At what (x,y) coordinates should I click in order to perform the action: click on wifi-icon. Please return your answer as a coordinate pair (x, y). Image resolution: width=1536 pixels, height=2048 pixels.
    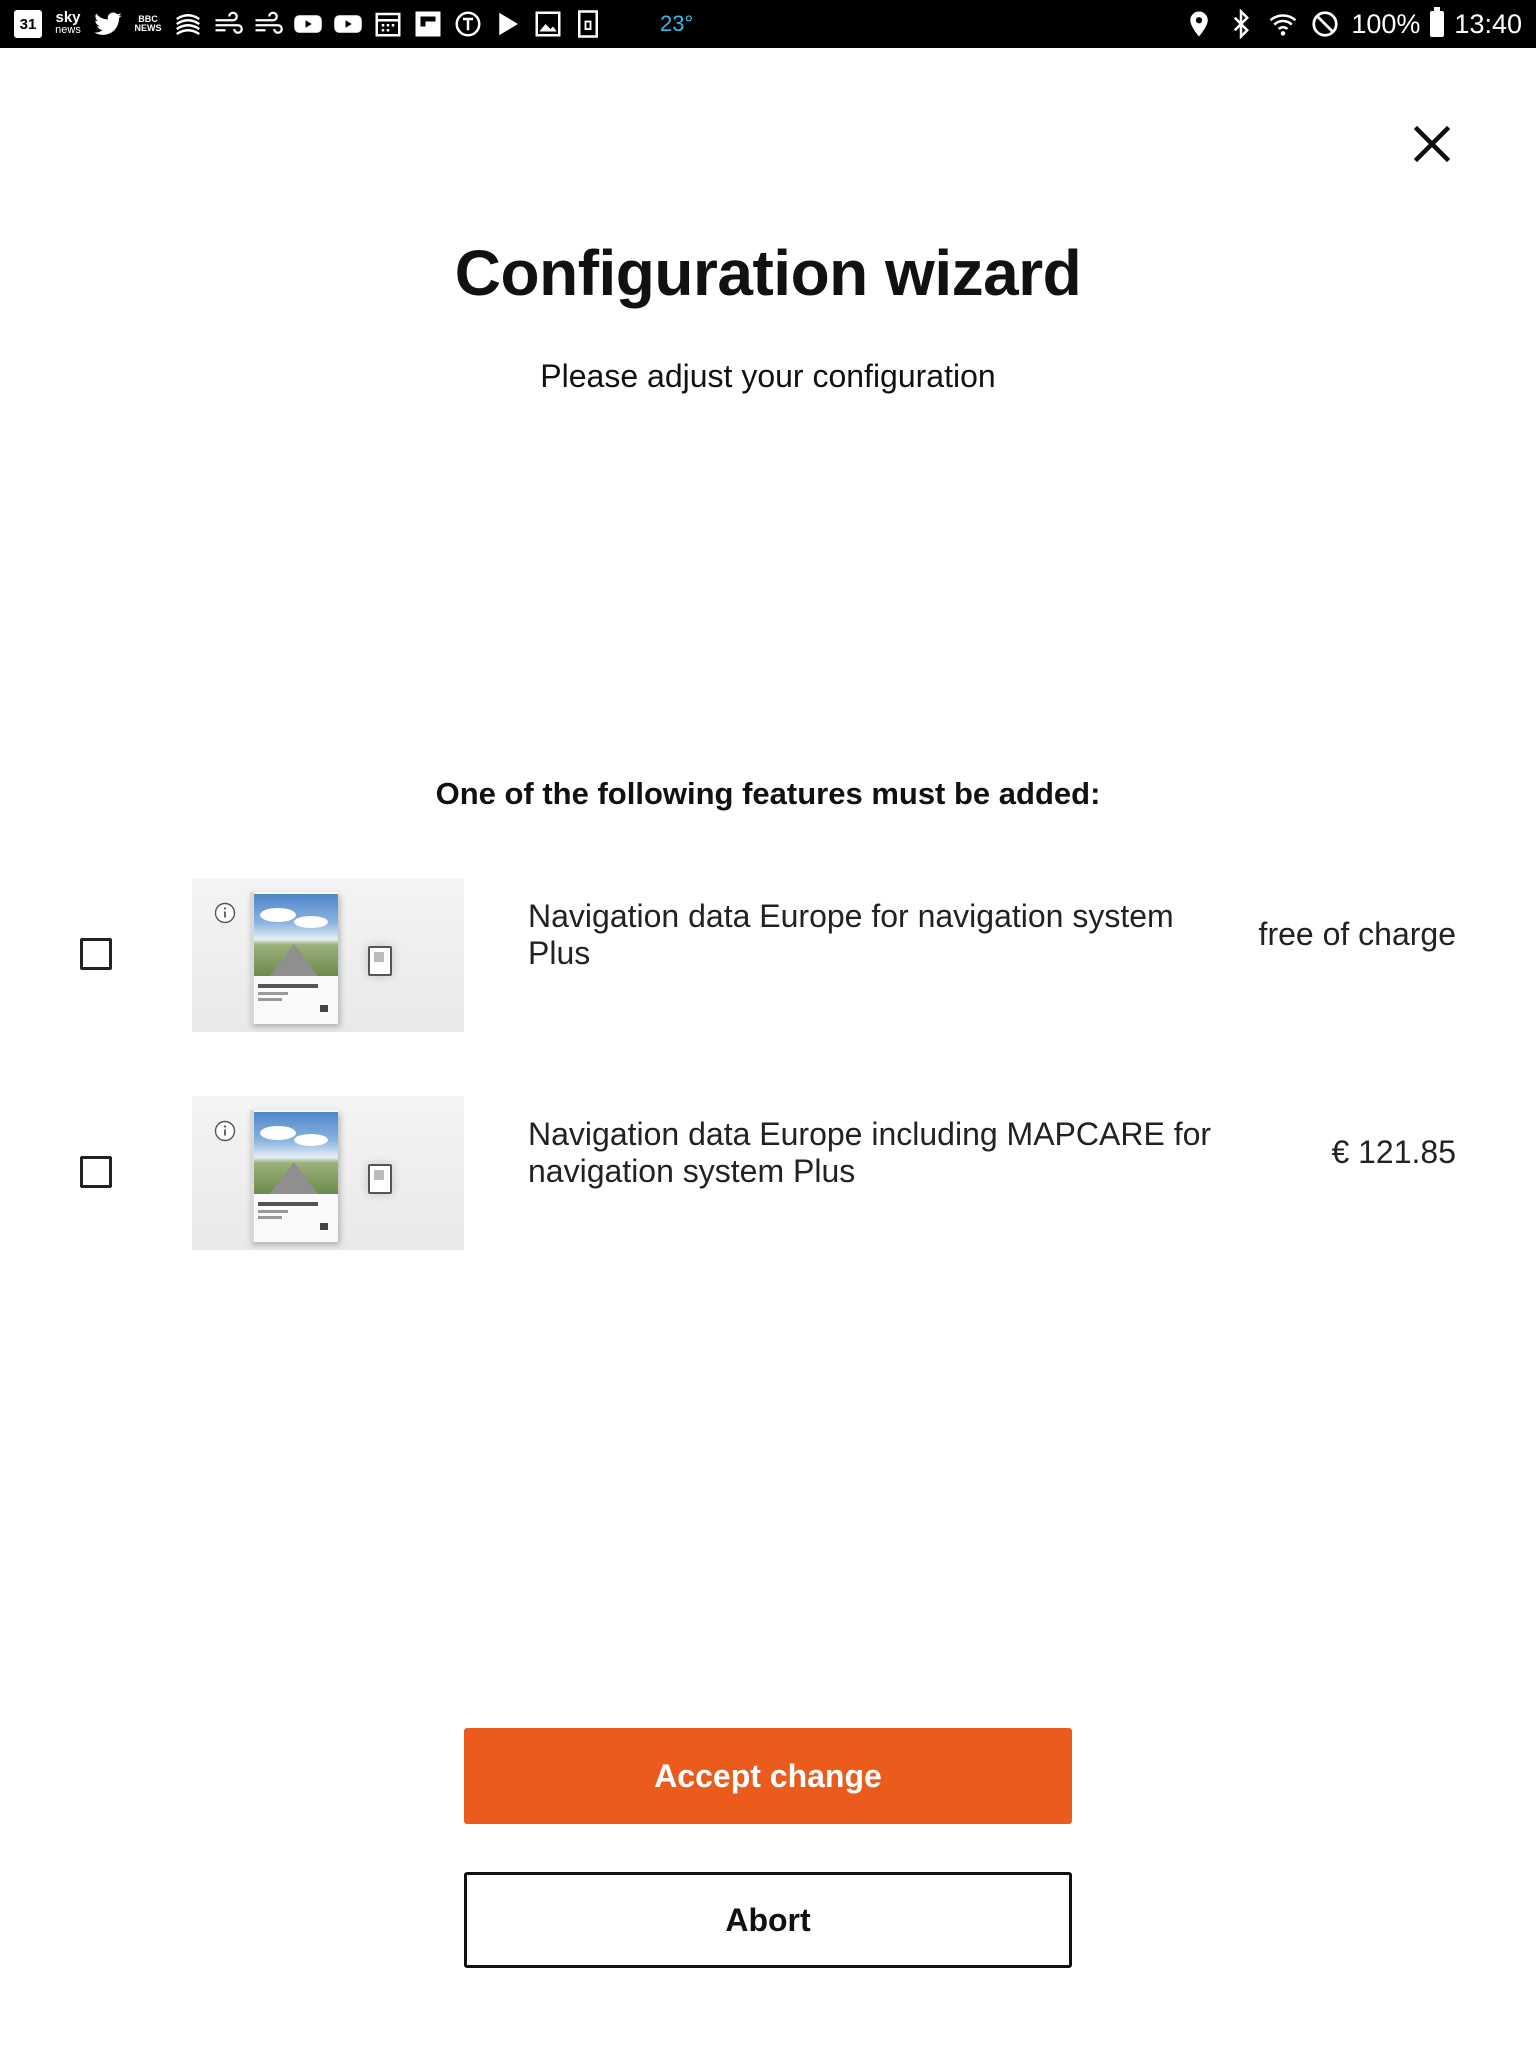
    Looking at the image, I should click on (1283, 24).